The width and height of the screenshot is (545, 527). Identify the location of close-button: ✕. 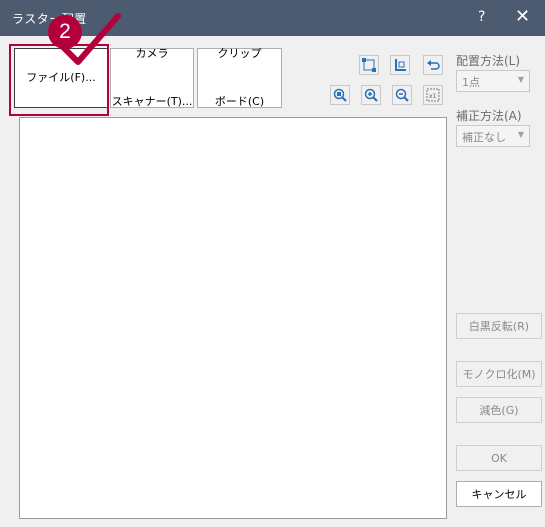
(522, 16).